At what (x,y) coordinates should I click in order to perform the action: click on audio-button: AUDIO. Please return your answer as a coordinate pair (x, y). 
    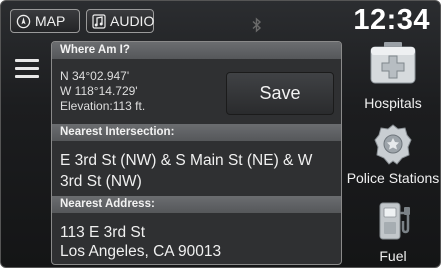
    Looking at the image, I should click on (120, 21).